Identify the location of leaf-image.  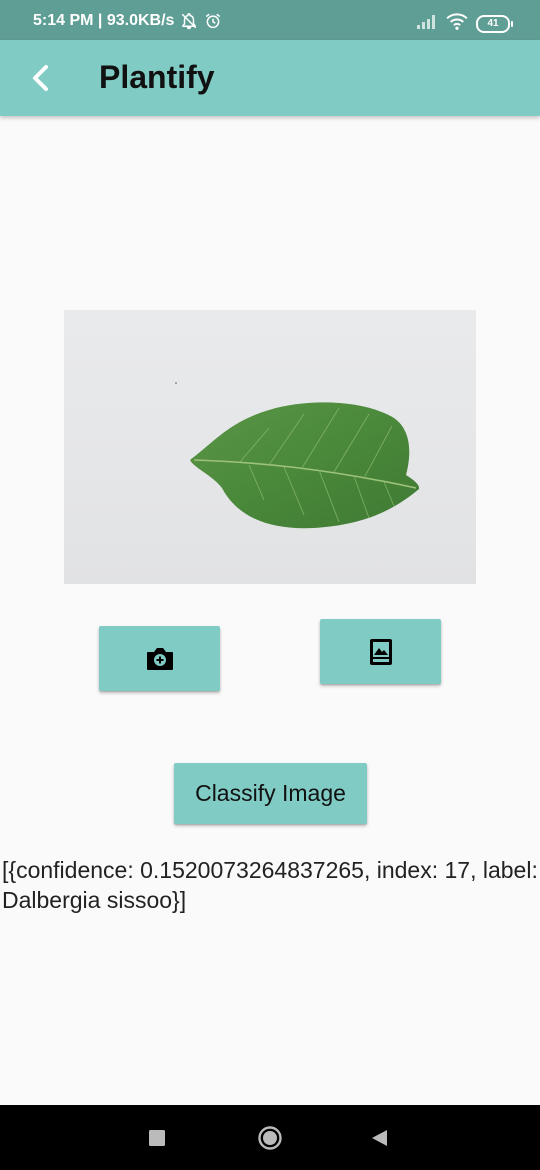
(297, 455).